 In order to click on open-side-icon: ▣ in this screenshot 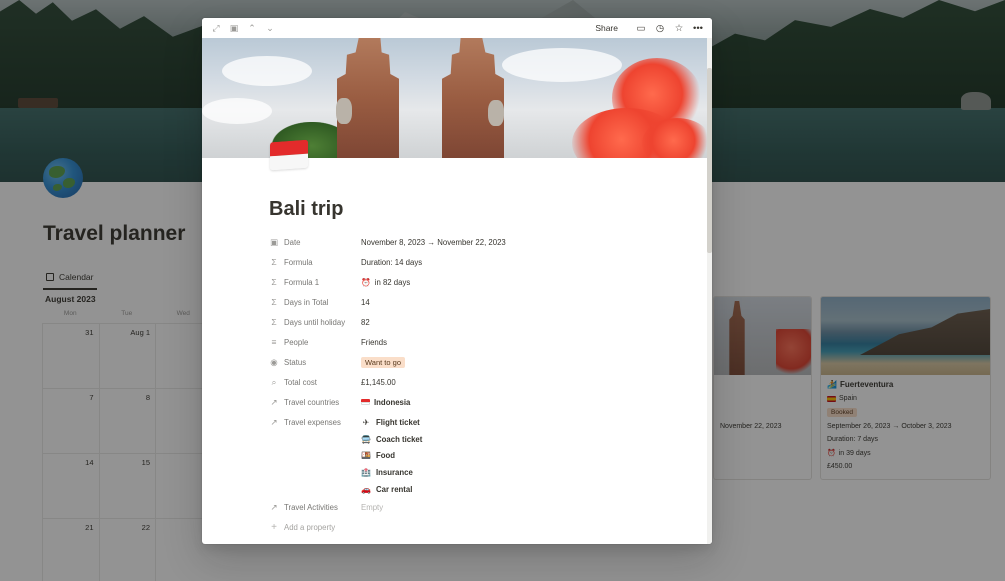, I will do `click(234, 28)`.